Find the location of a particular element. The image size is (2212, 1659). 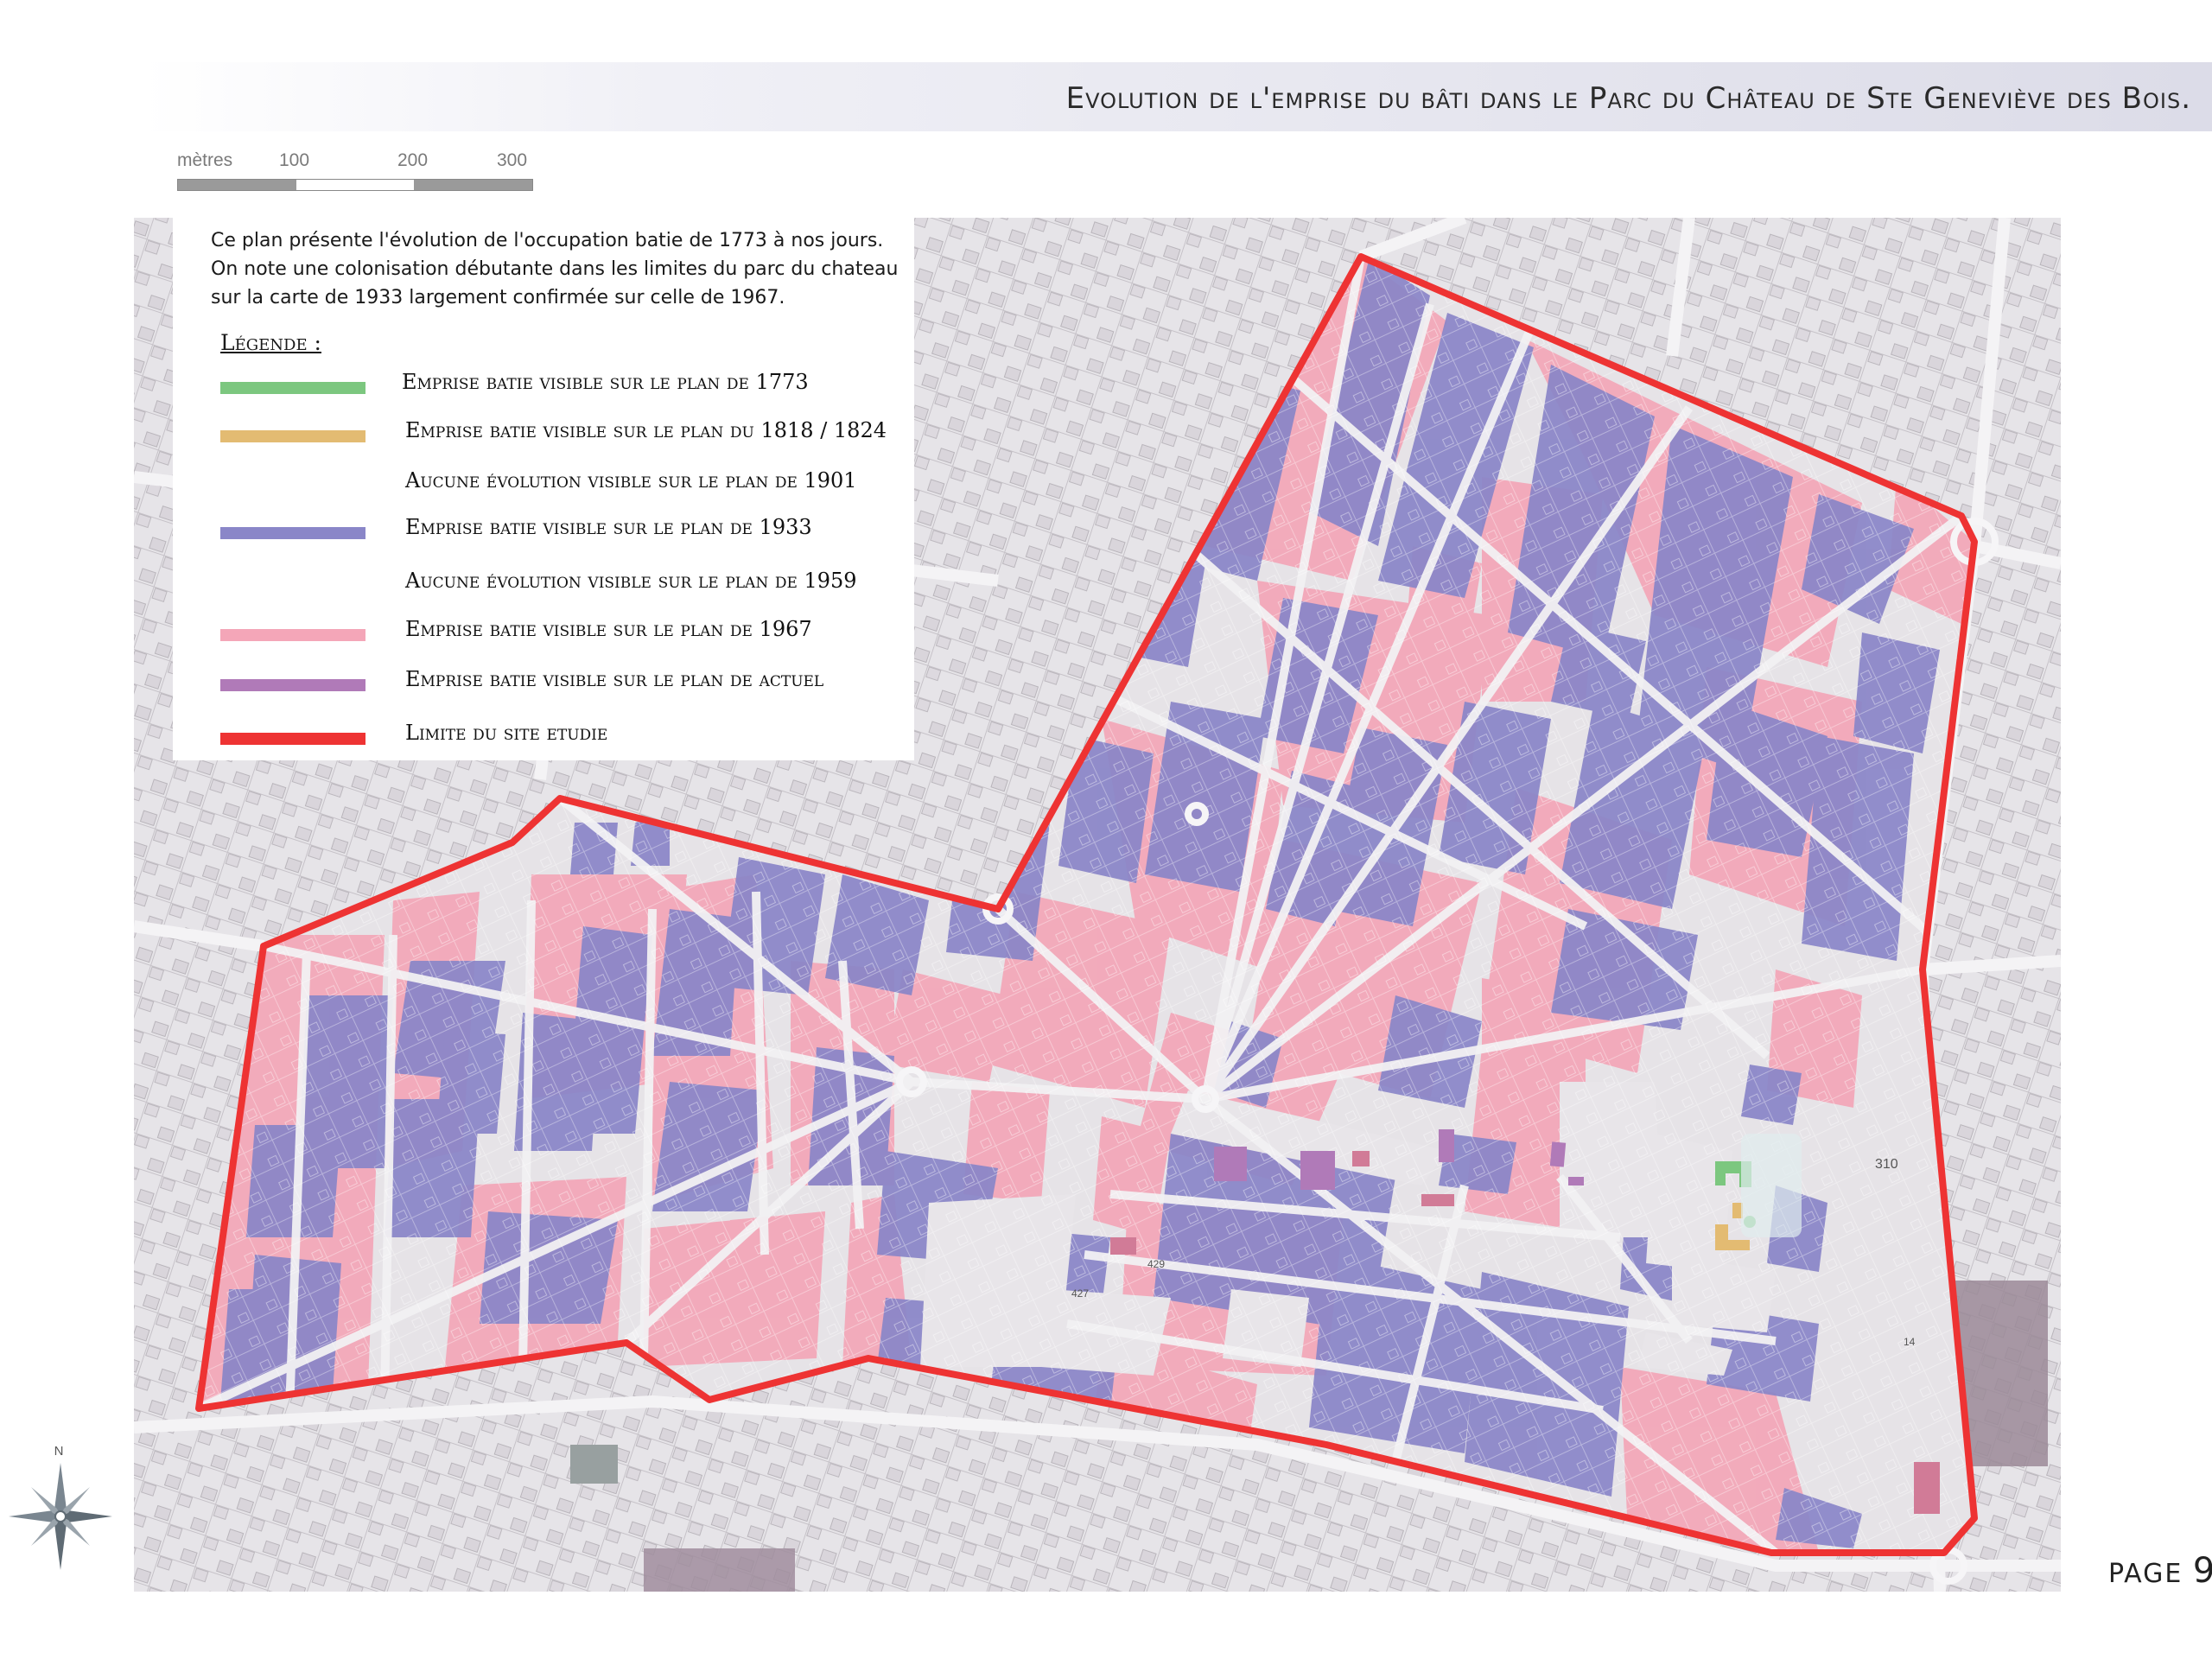

legend-title: Légende : is located at coordinates (270, 342).